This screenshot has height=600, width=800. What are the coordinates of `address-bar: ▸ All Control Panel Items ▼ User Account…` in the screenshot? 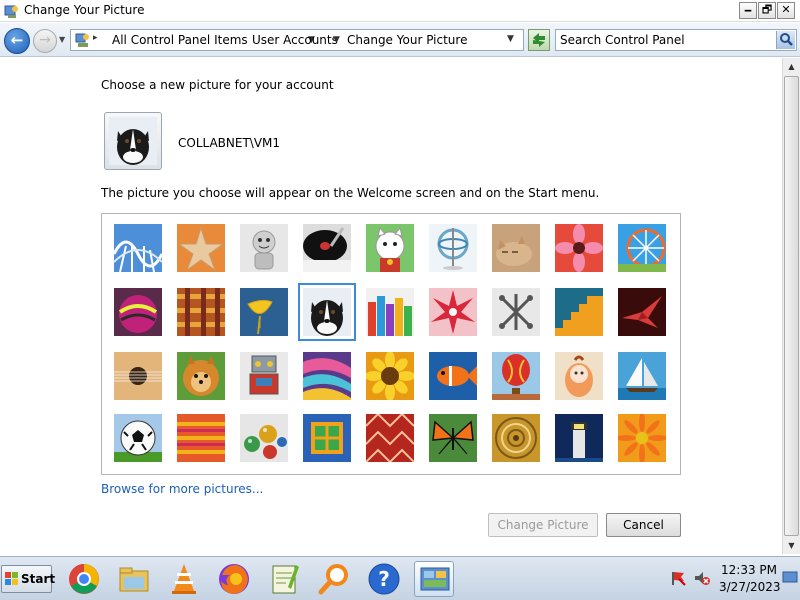 It's located at (297, 40).